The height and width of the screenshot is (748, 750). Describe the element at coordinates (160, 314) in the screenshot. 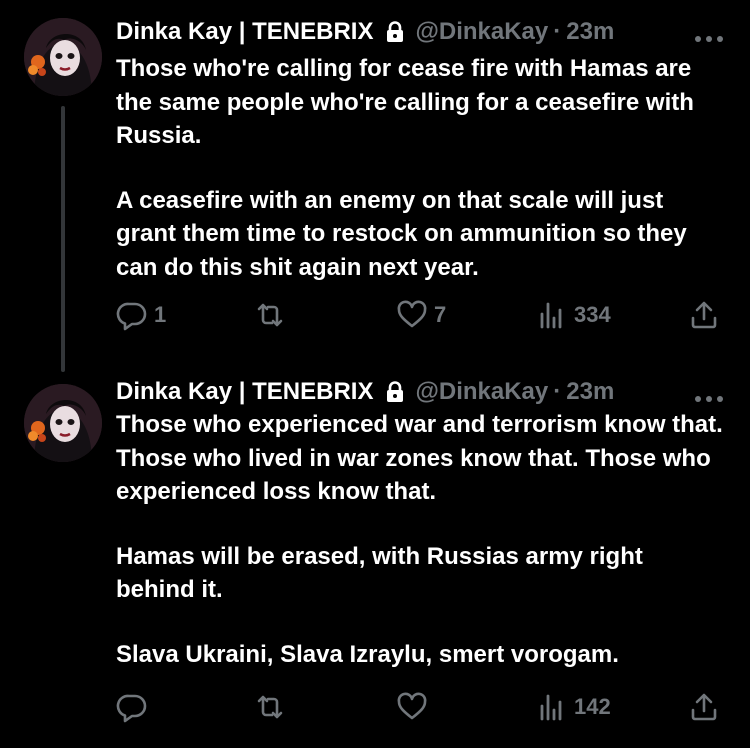

I see `reply-count: 1` at that location.